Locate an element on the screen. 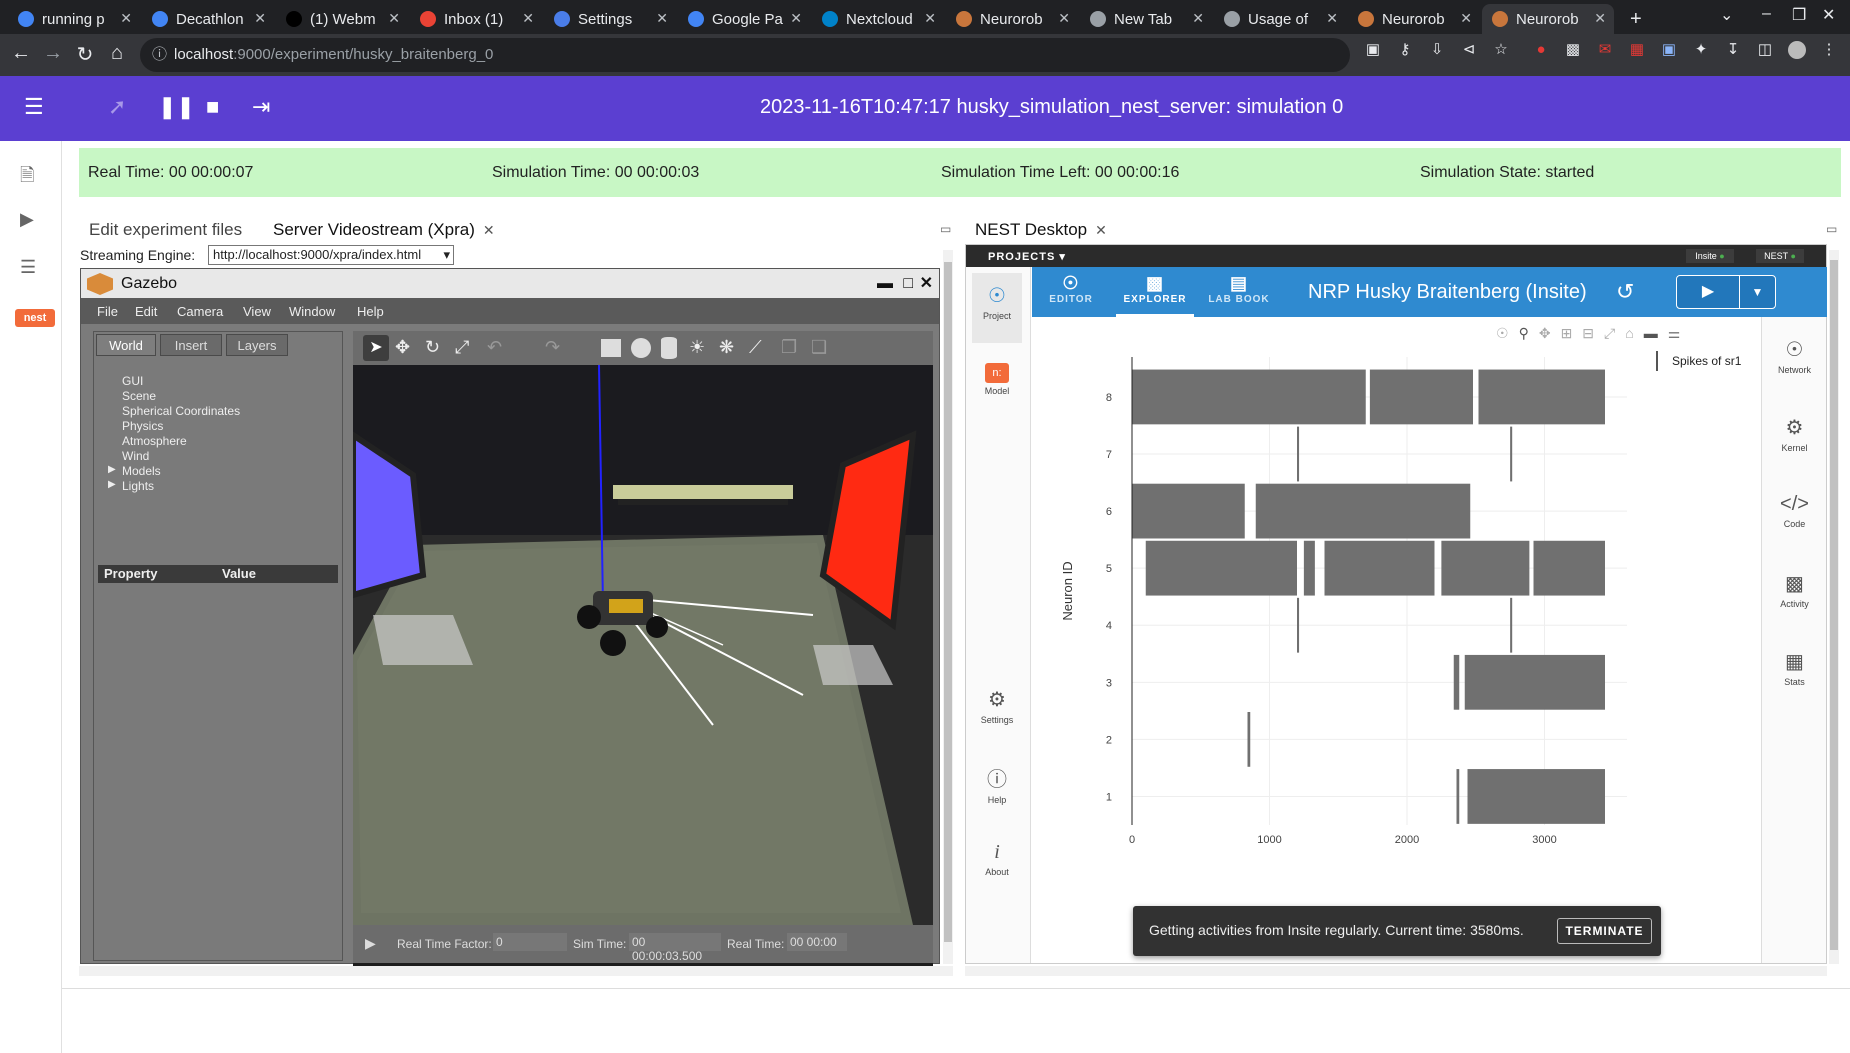  reset-axes-icon: ⌂ is located at coordinates (1634, 333).